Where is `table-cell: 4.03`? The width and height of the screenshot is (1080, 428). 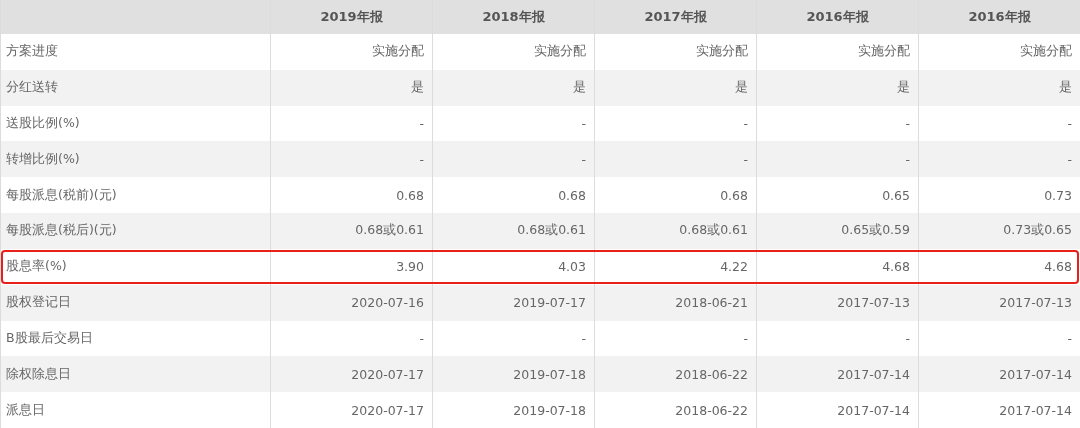 table-cell: 4.03 is located at coordinates (572, 267).